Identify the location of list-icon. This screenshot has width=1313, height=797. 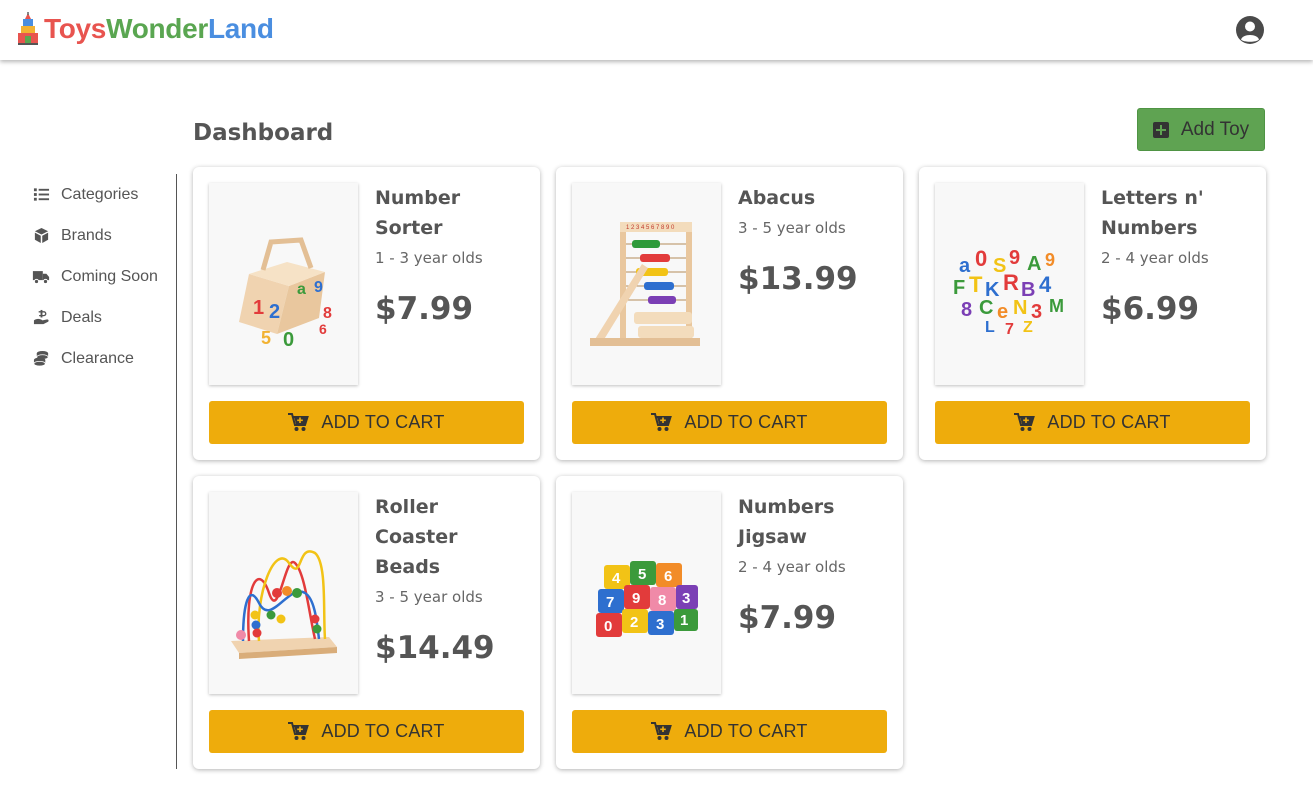
(41, 195).